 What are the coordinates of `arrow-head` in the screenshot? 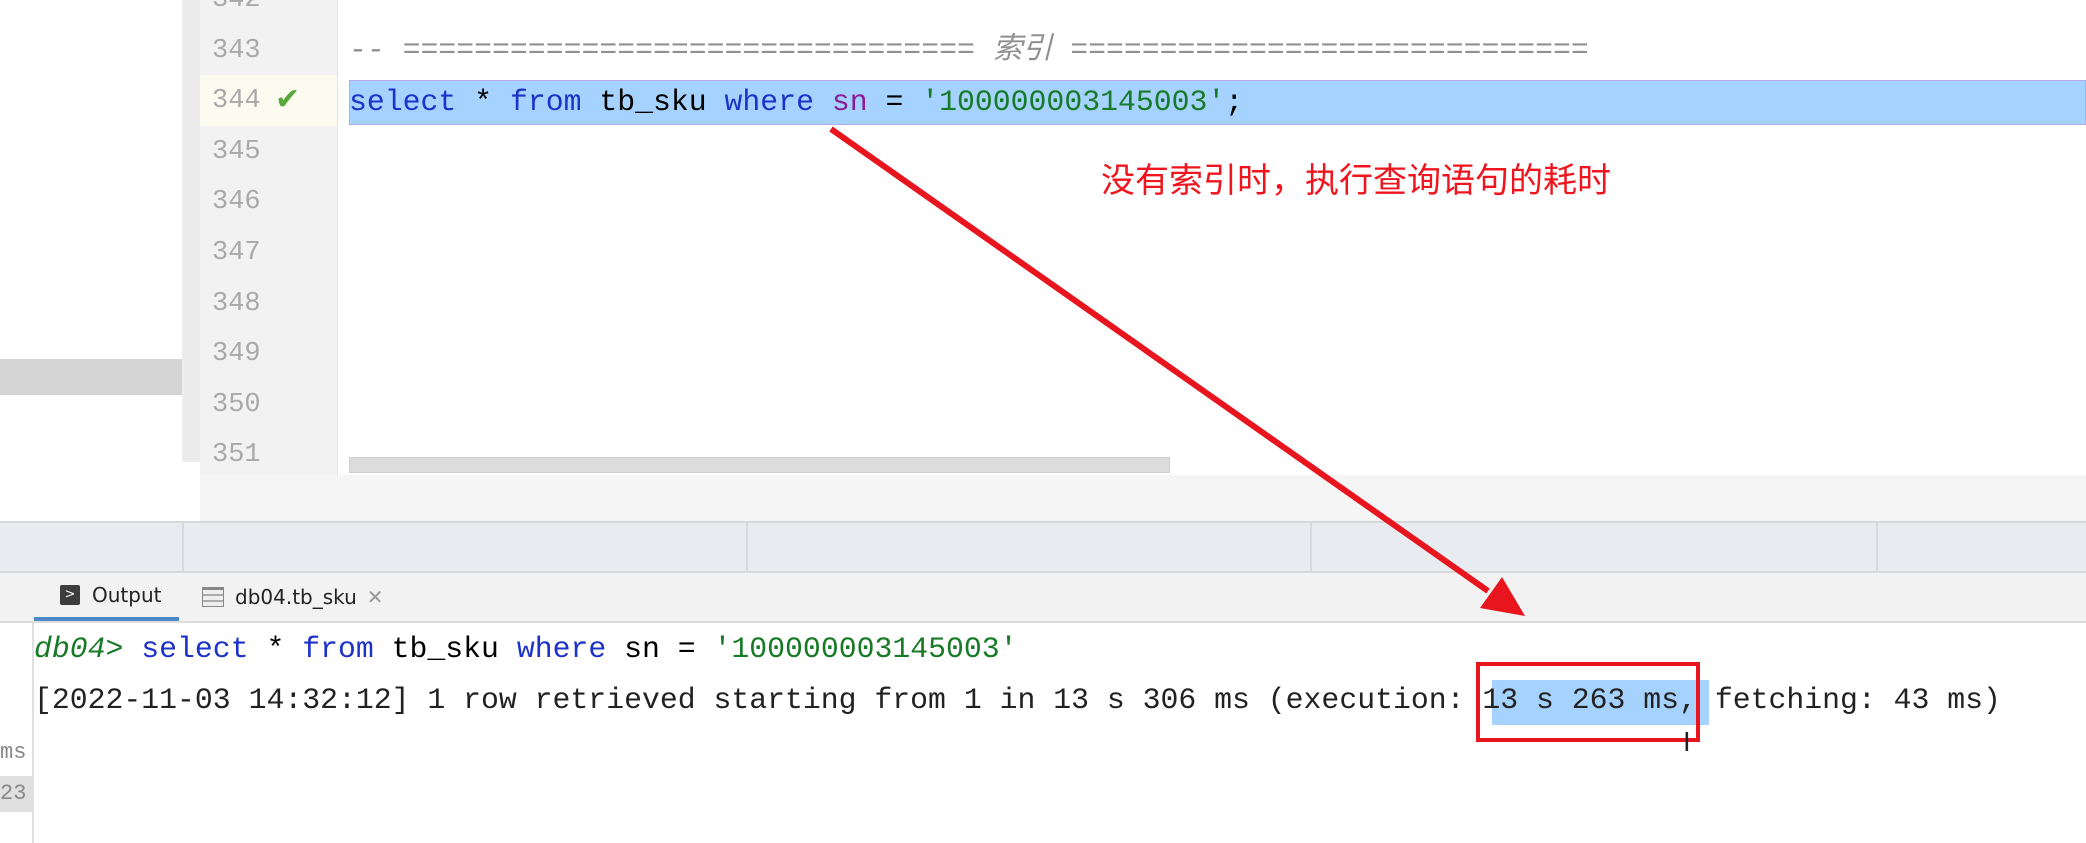 It's located at (1502, 596).